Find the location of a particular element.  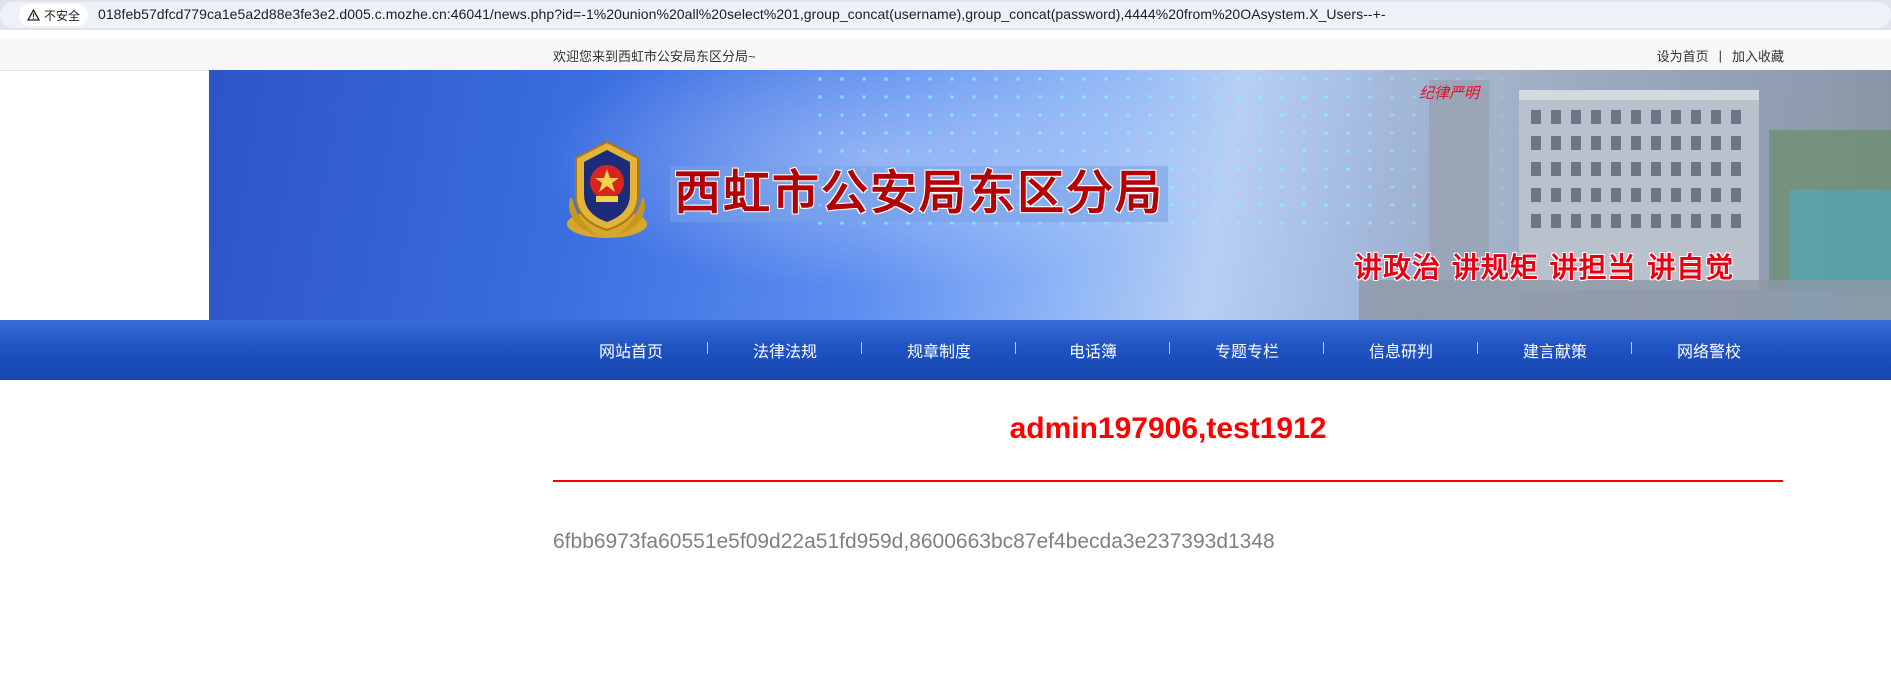

welcome-text: 欢迎您来到西虹市公安局东区分局~ is located at coordinates (654, 56).